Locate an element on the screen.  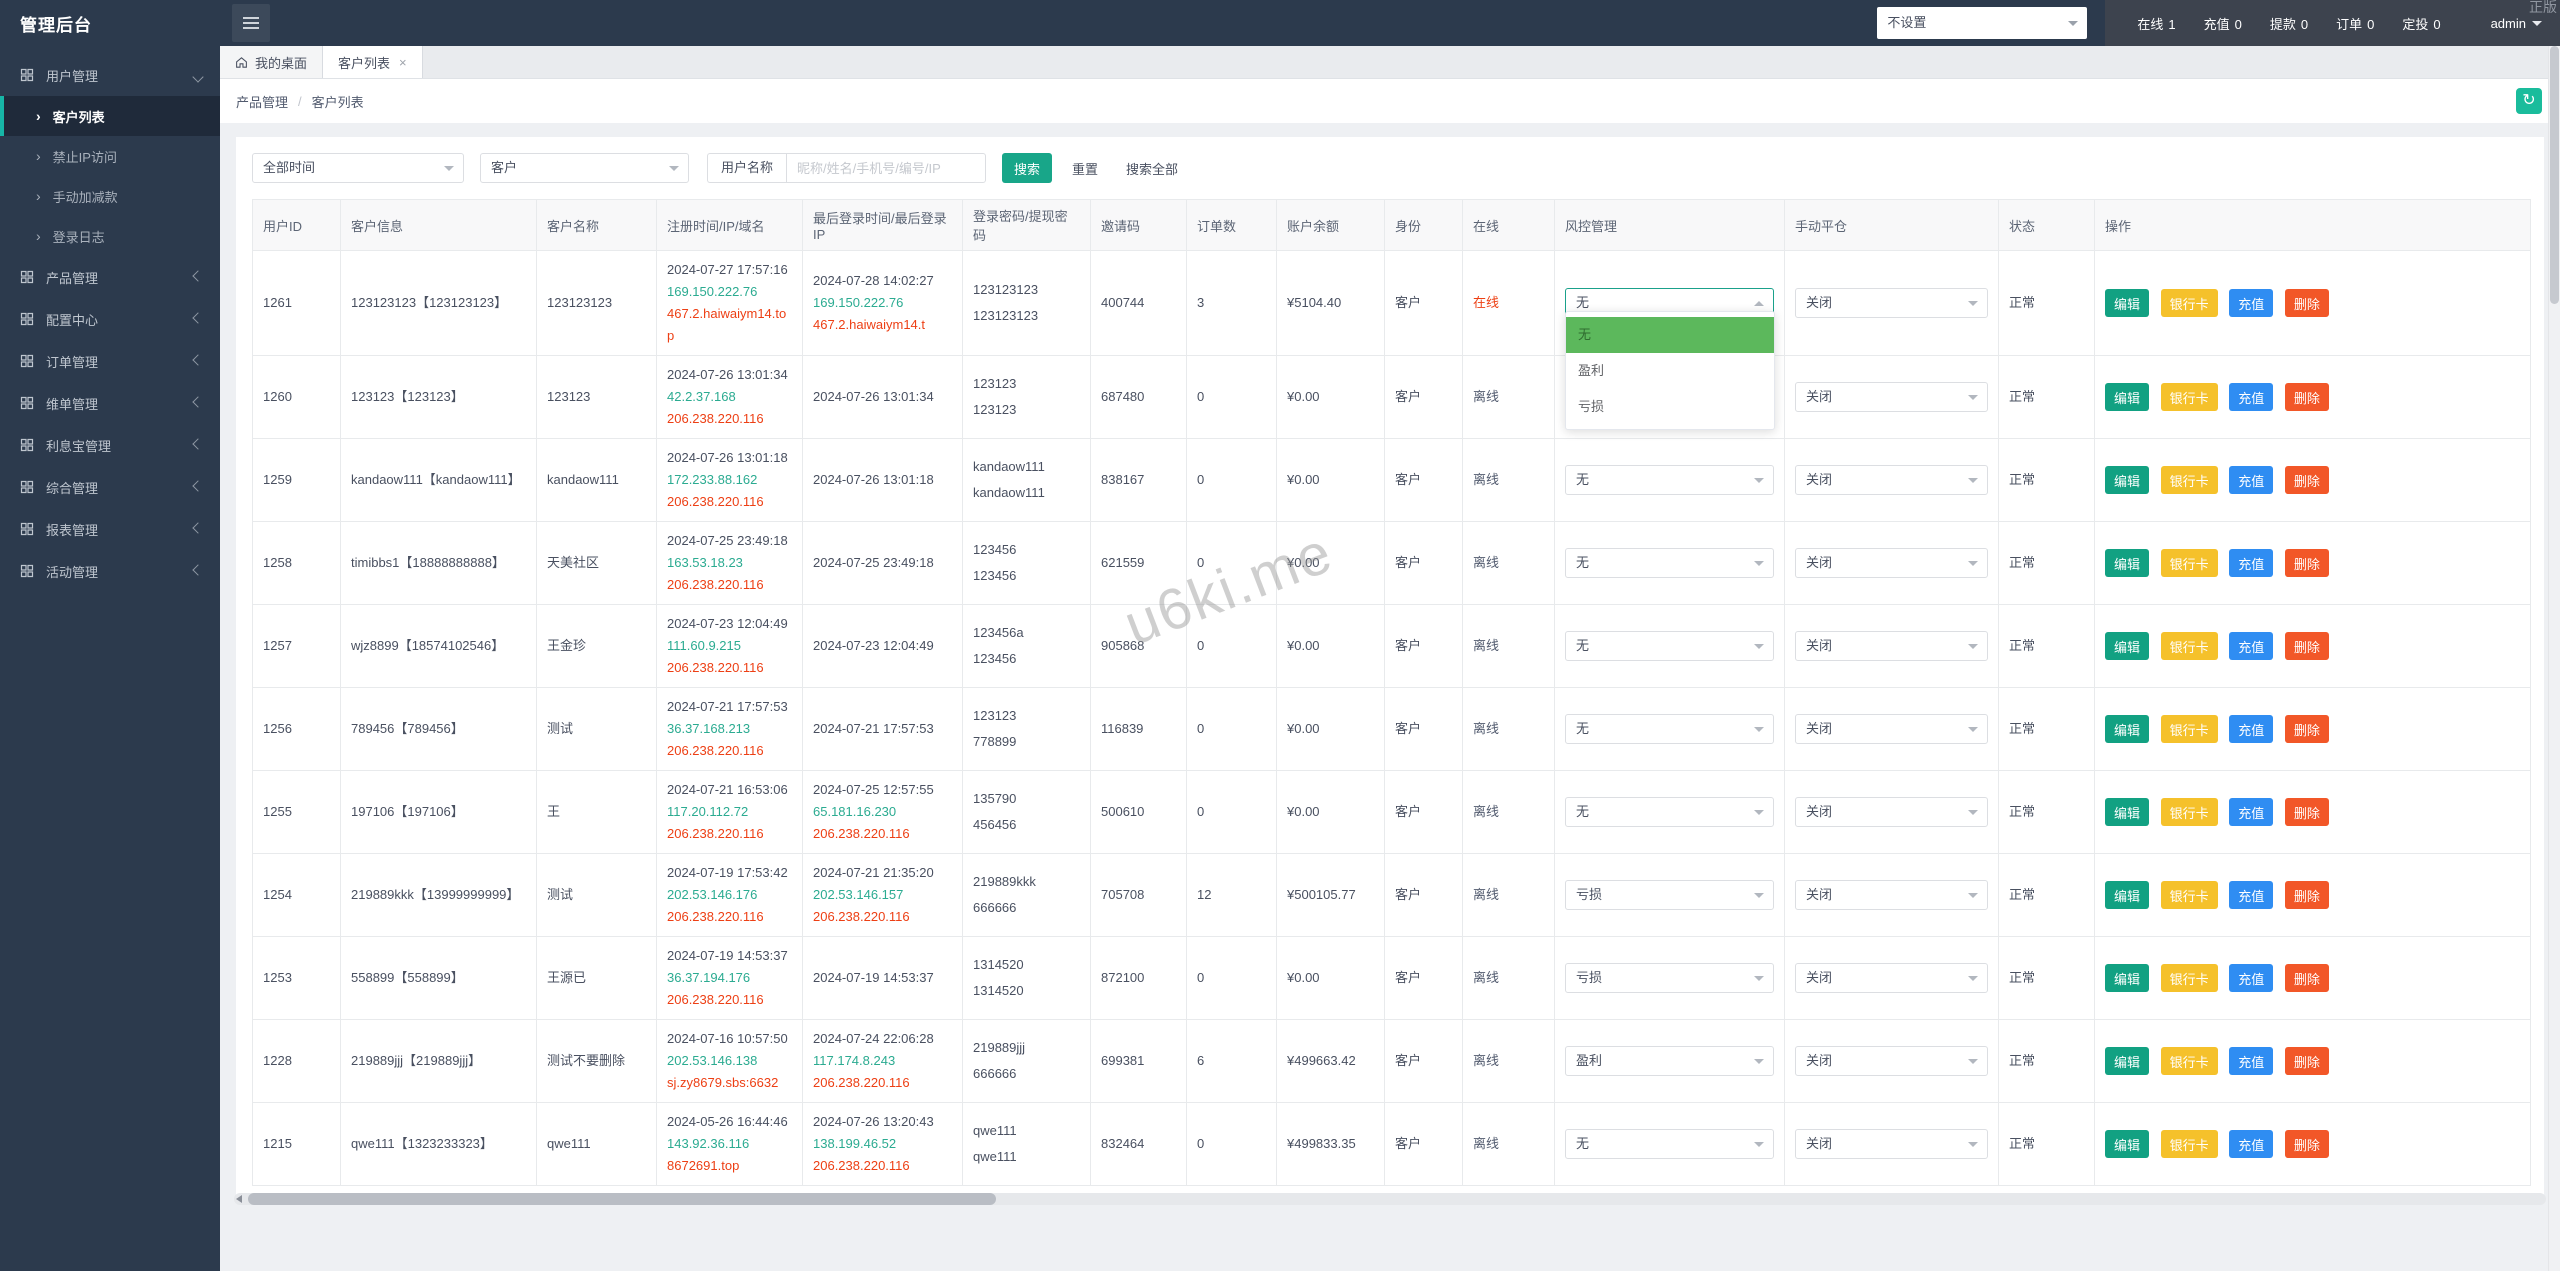
sidebar-item: › 登录日志 is located at coordinates (110, 236).